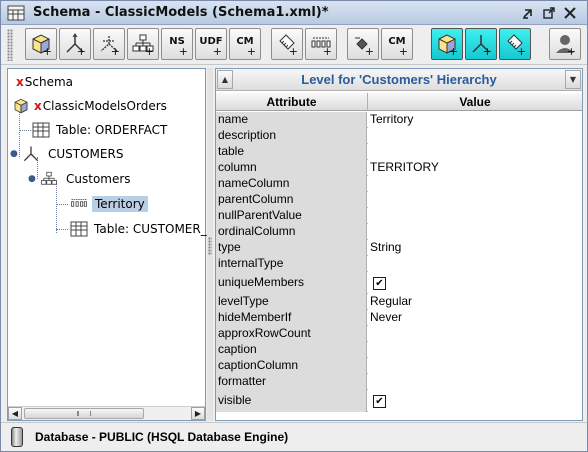  Describe the element at coordinates (321, 44) in the screenshot. I see `add-level-button: +` at that location.